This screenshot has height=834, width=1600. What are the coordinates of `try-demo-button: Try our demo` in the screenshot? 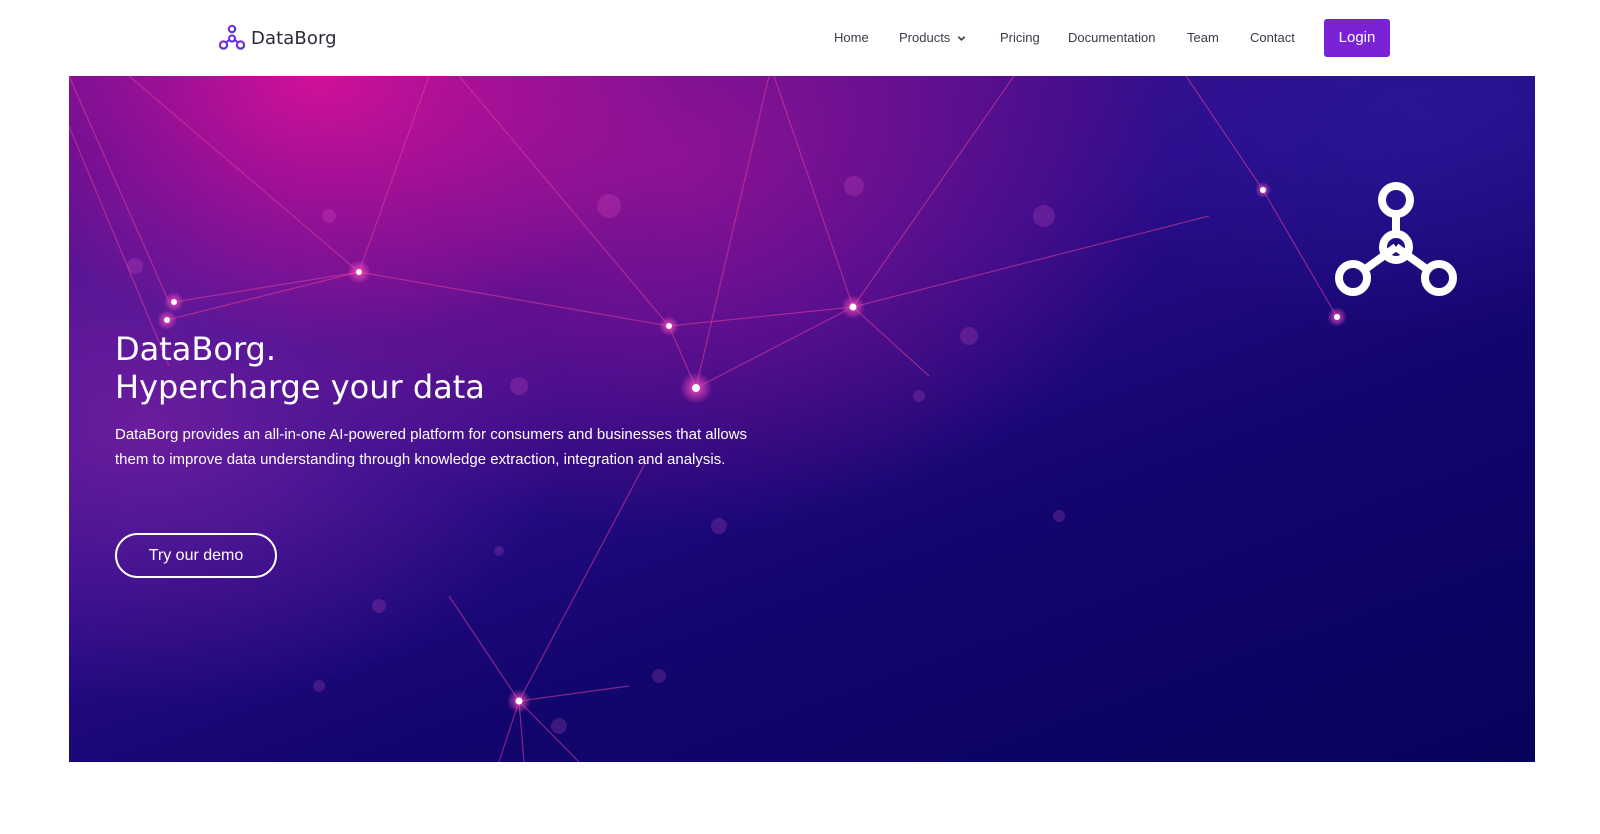 It's located at (196, 555).